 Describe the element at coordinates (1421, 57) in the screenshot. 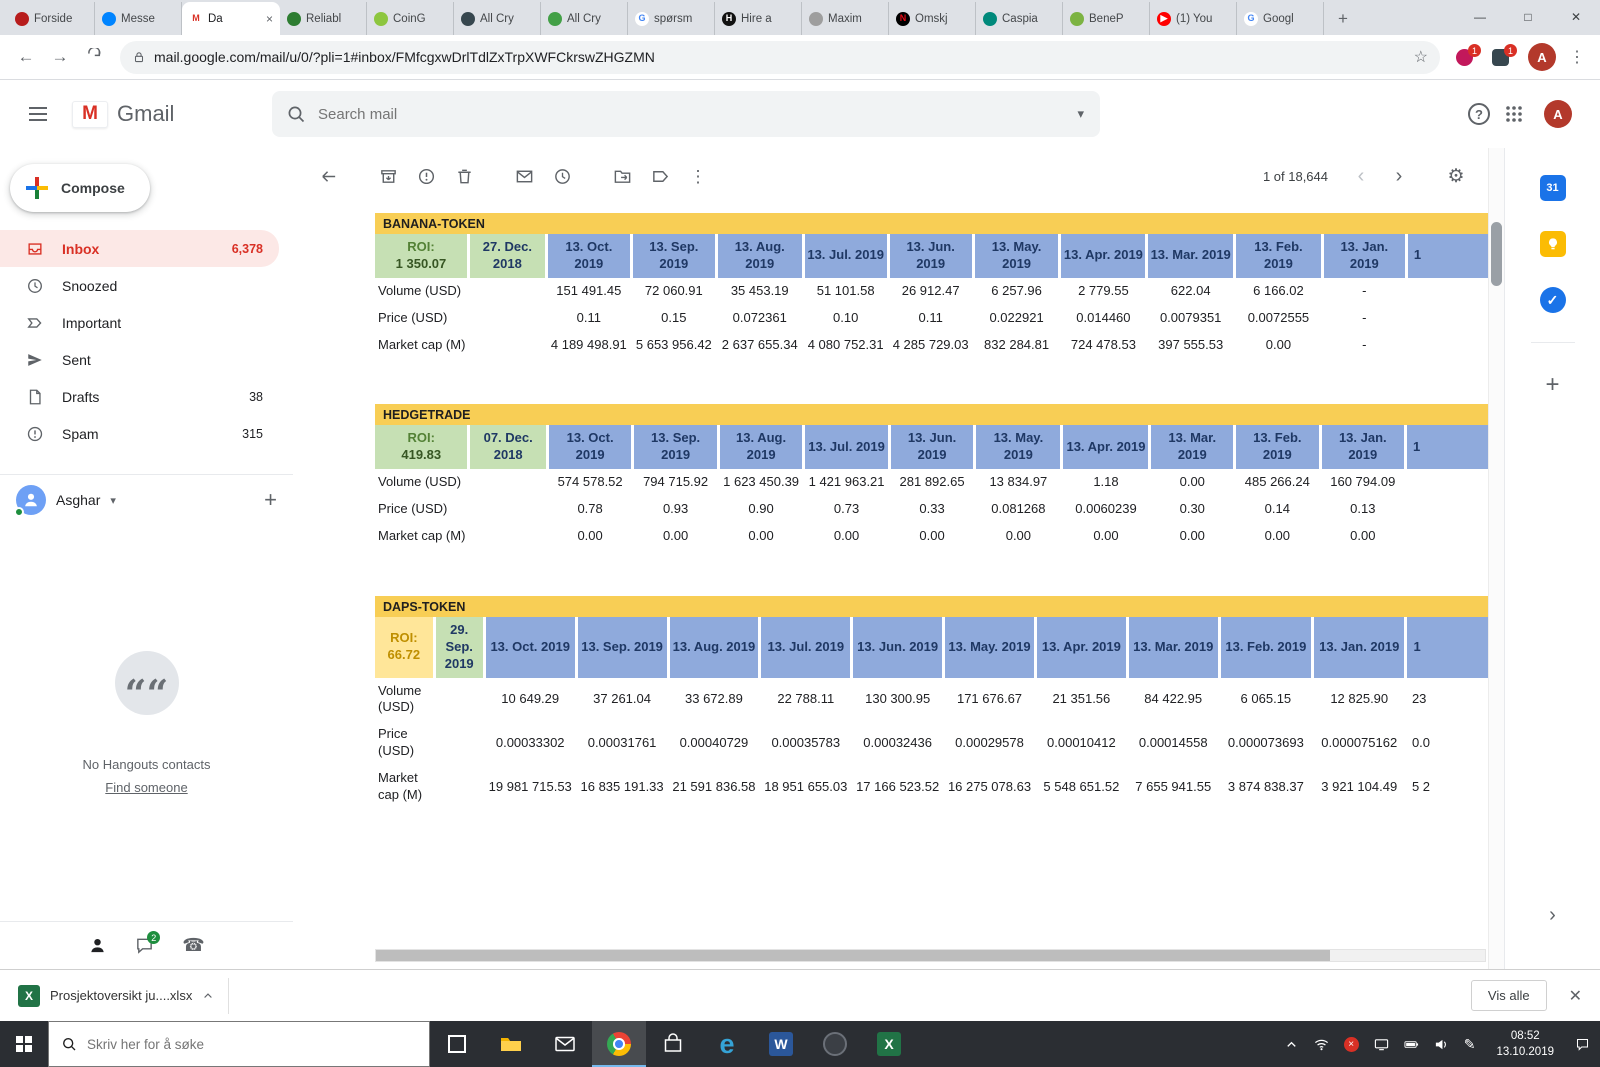

I see `bookmark-star-icon: ☆` at that location.